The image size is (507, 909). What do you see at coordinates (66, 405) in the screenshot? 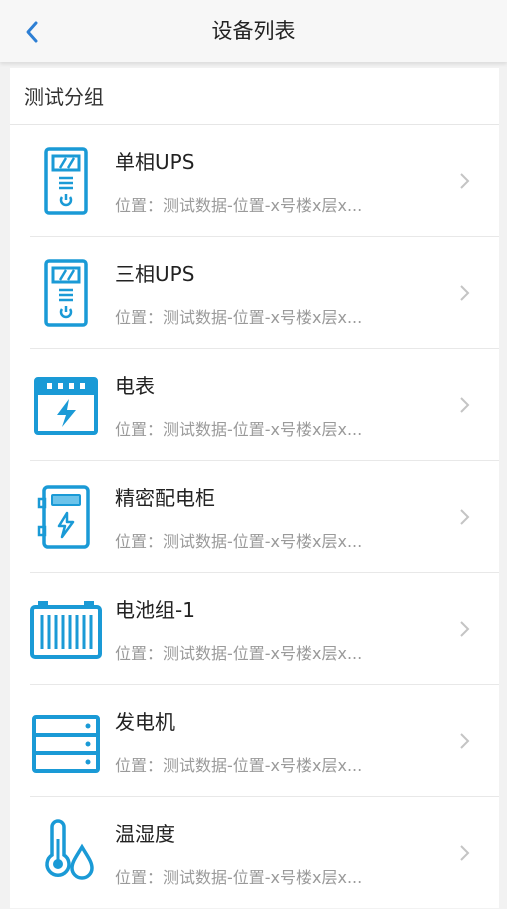
I see `meter-icon` at bounding box center [66, 405].